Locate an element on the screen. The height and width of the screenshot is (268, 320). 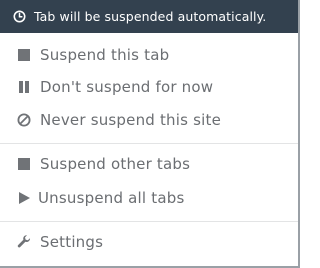
never-suspend-this-site-item: Never suspend this site is located at coordinates (149, 120).